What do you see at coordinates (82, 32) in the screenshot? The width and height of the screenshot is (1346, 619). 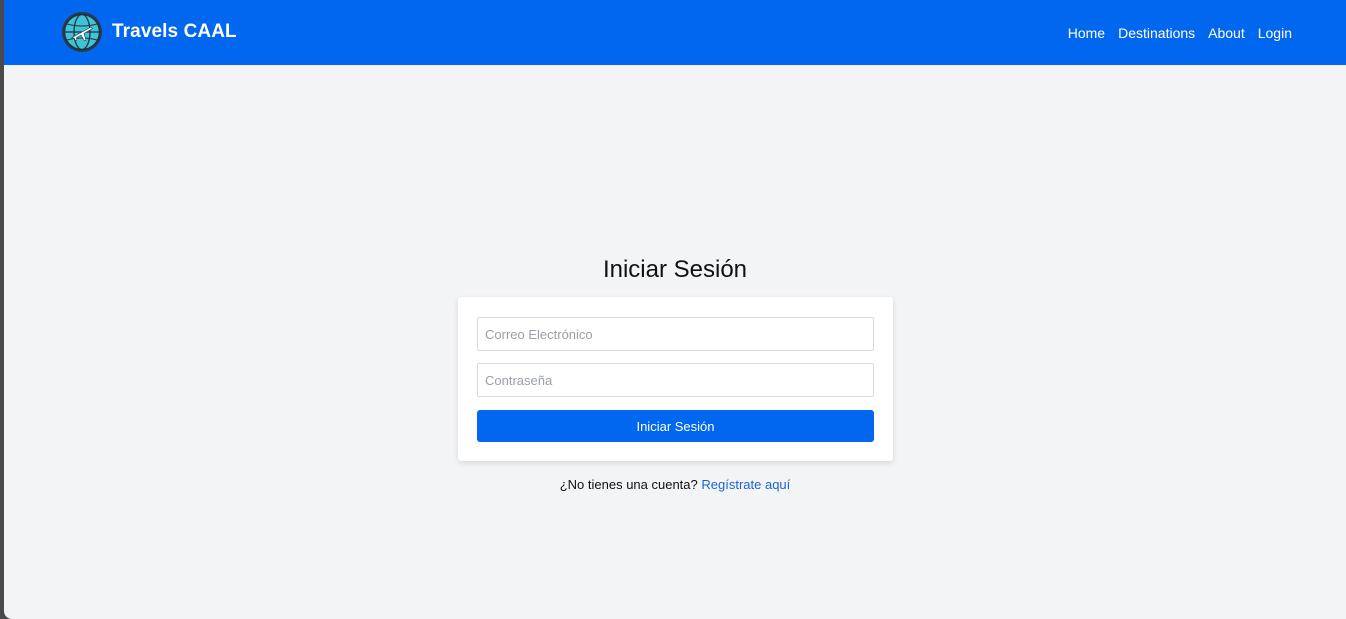 I see `globe-airplane-icon` at bounding box center [82, 32].